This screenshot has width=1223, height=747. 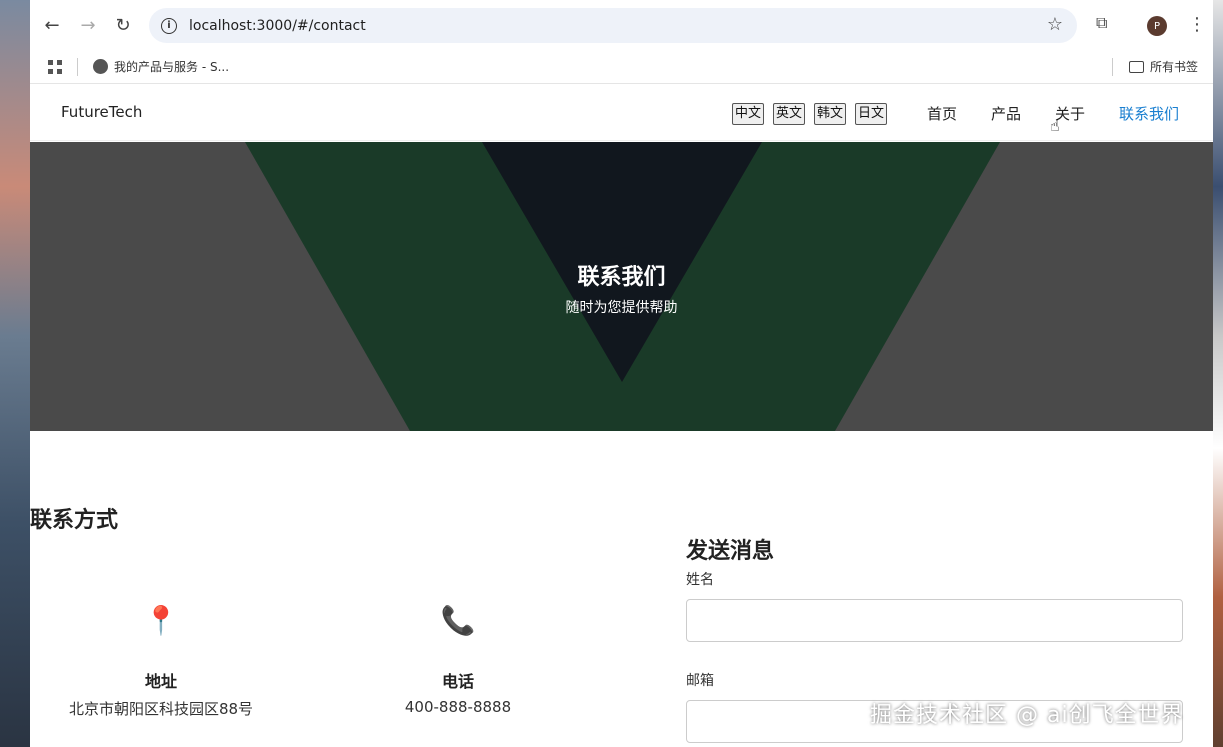 I want to click on email-label: 邮箱, so click(x=700, y=681).